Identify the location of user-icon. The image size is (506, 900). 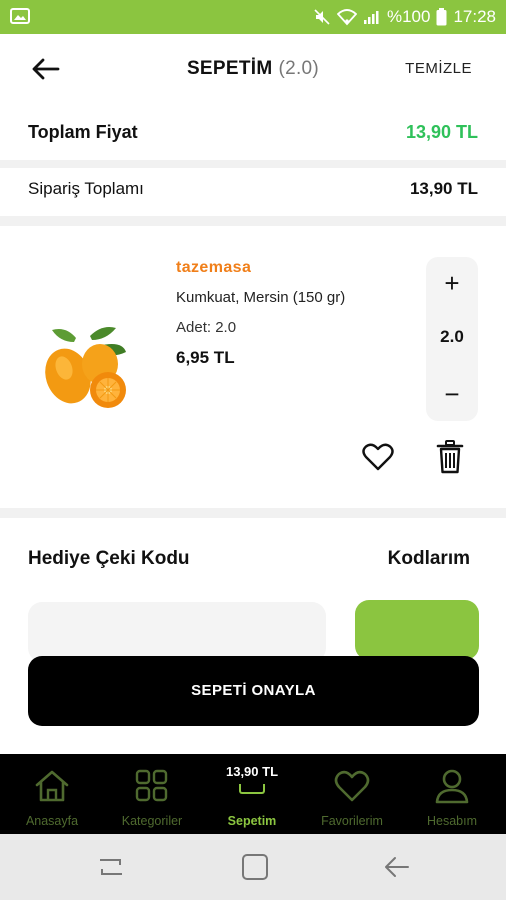
(452, 786).